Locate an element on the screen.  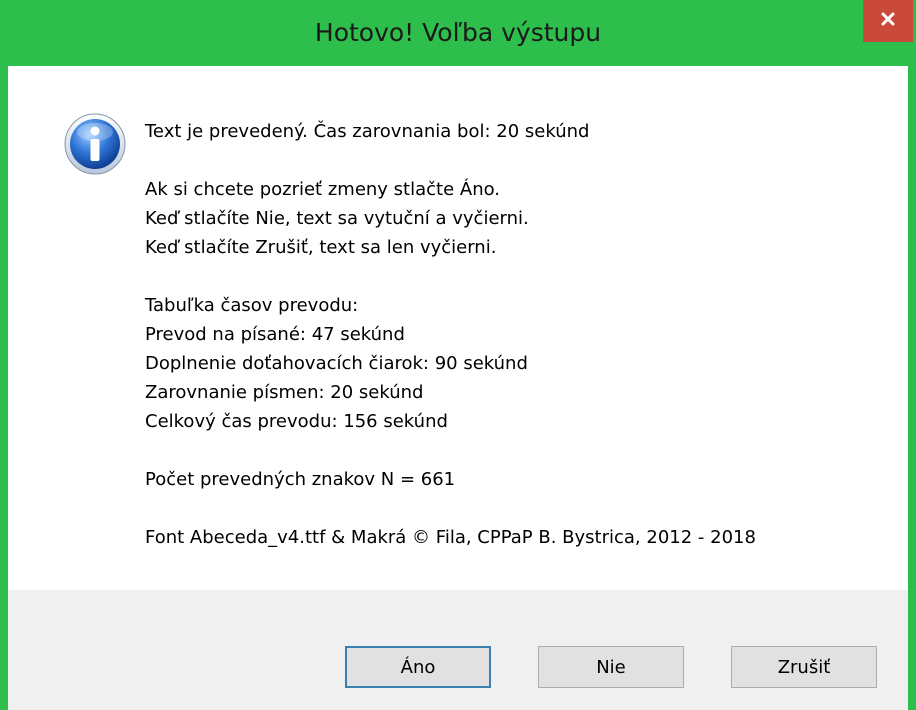
close-icon is located at coordinates (888, 21).